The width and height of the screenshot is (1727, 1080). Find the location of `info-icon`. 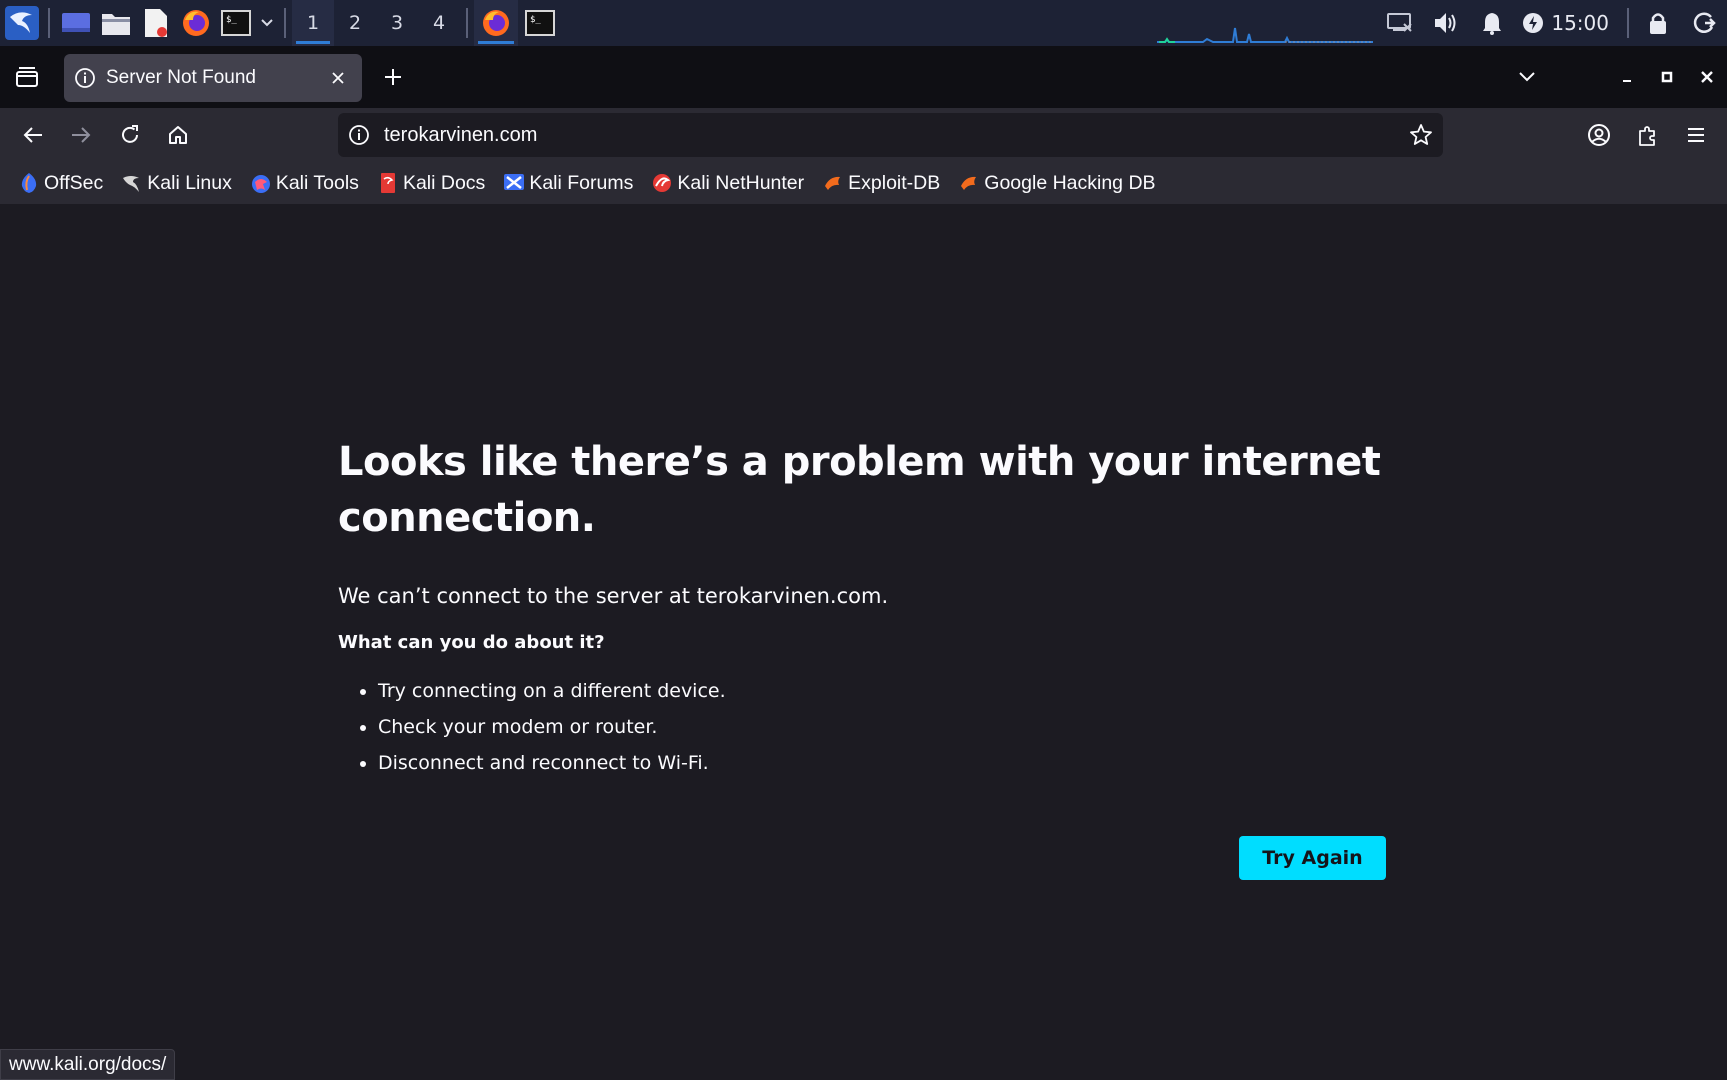

info-icon is located at coordinates (85, 78).